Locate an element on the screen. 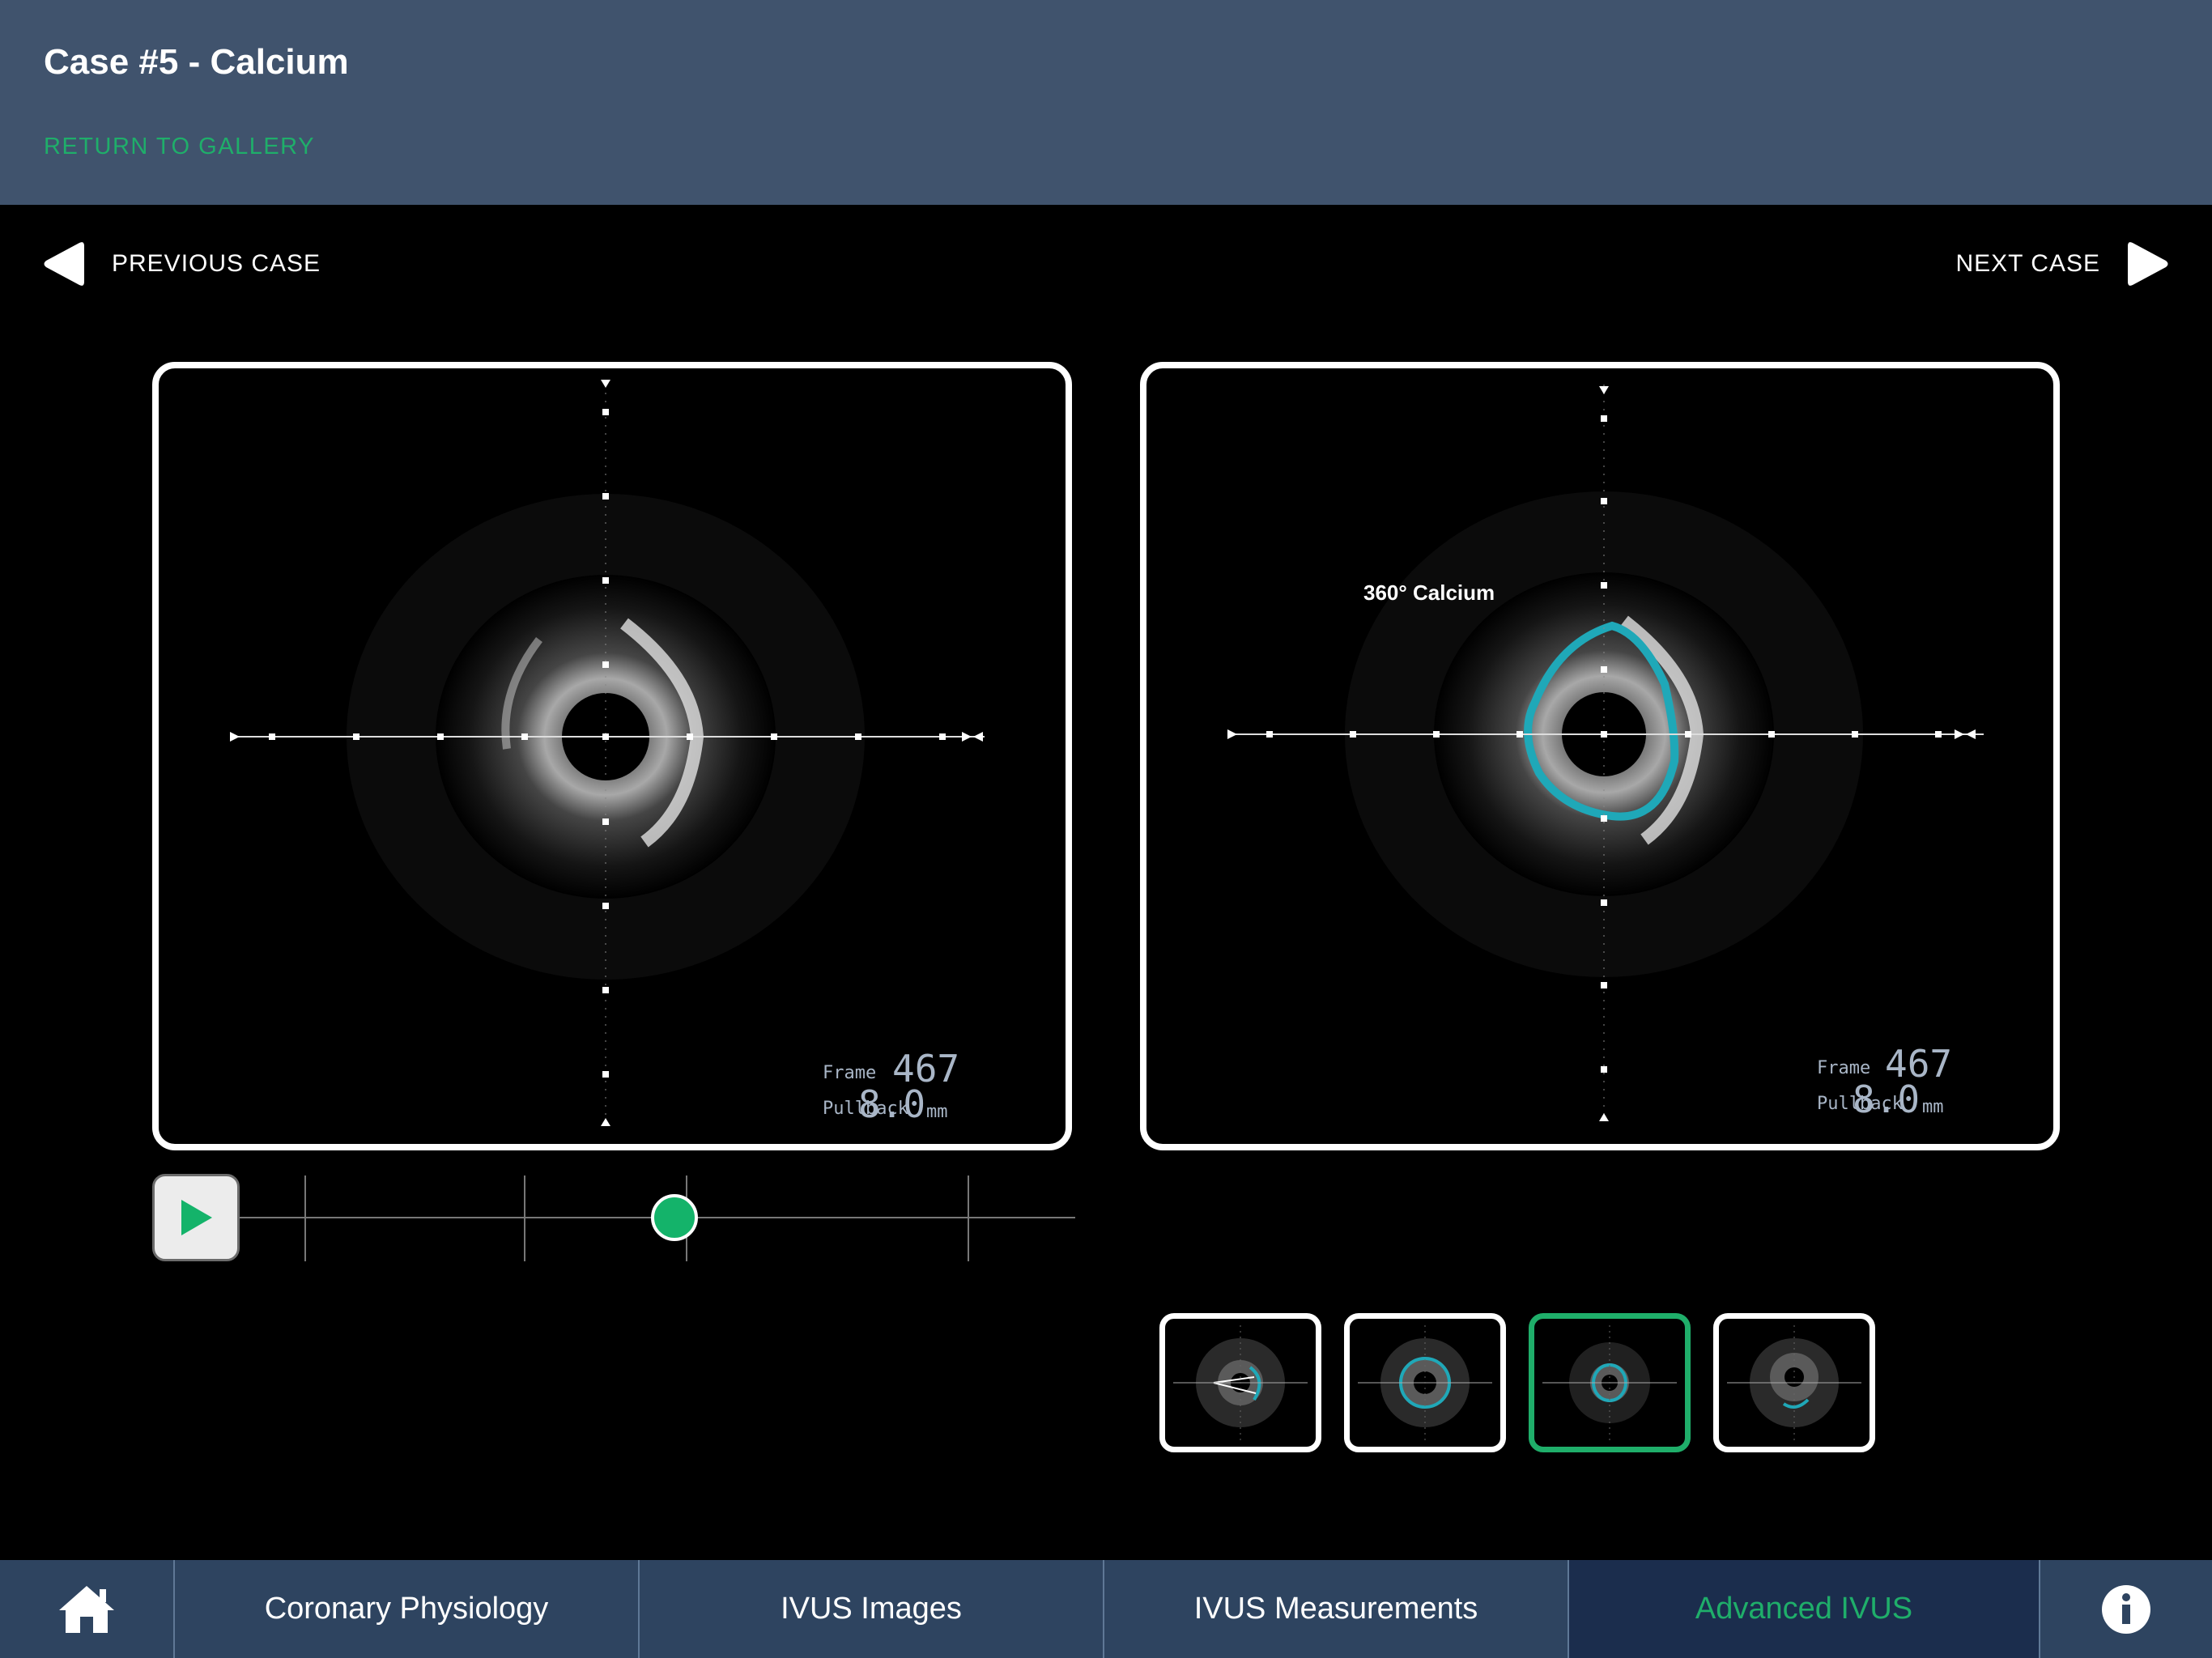 The height and width of the screenshot is (1658, 2212). case-title: Case #5 - Calcium is located at coordinates (197, 62).